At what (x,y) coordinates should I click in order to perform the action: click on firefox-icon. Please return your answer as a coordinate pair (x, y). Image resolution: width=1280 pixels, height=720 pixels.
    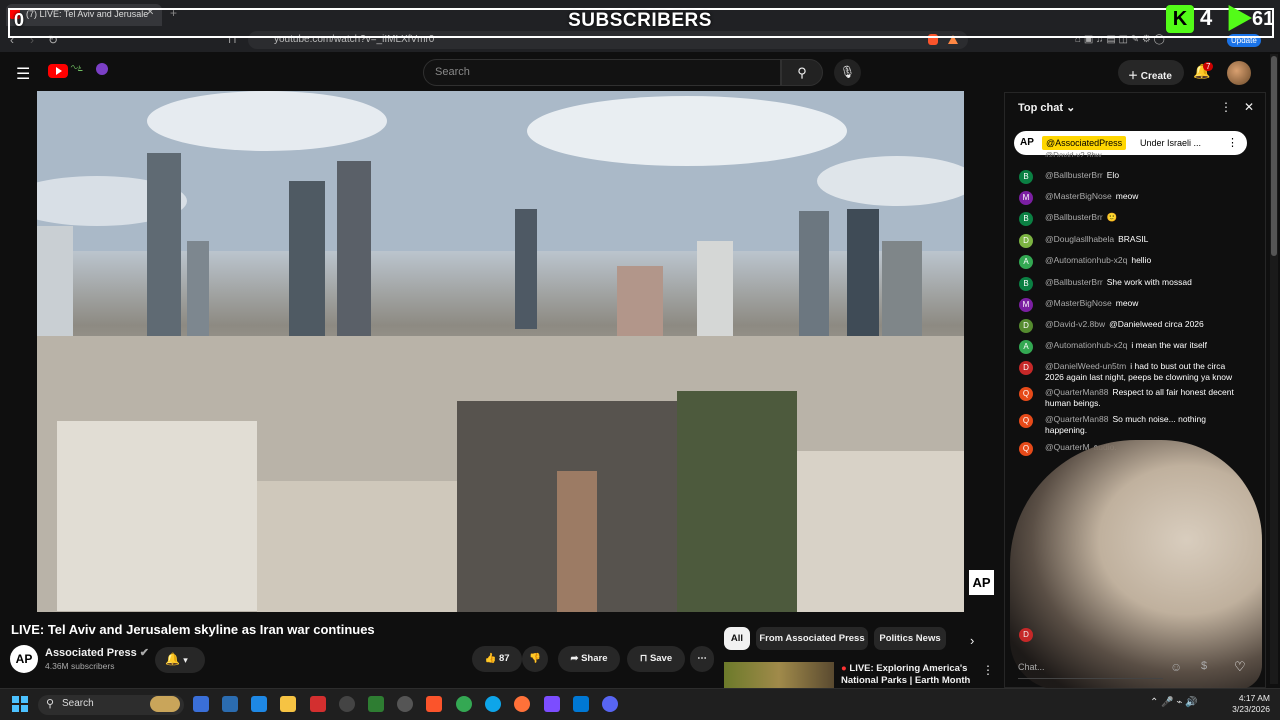
    Looking at the image, I should click on (522, 704).